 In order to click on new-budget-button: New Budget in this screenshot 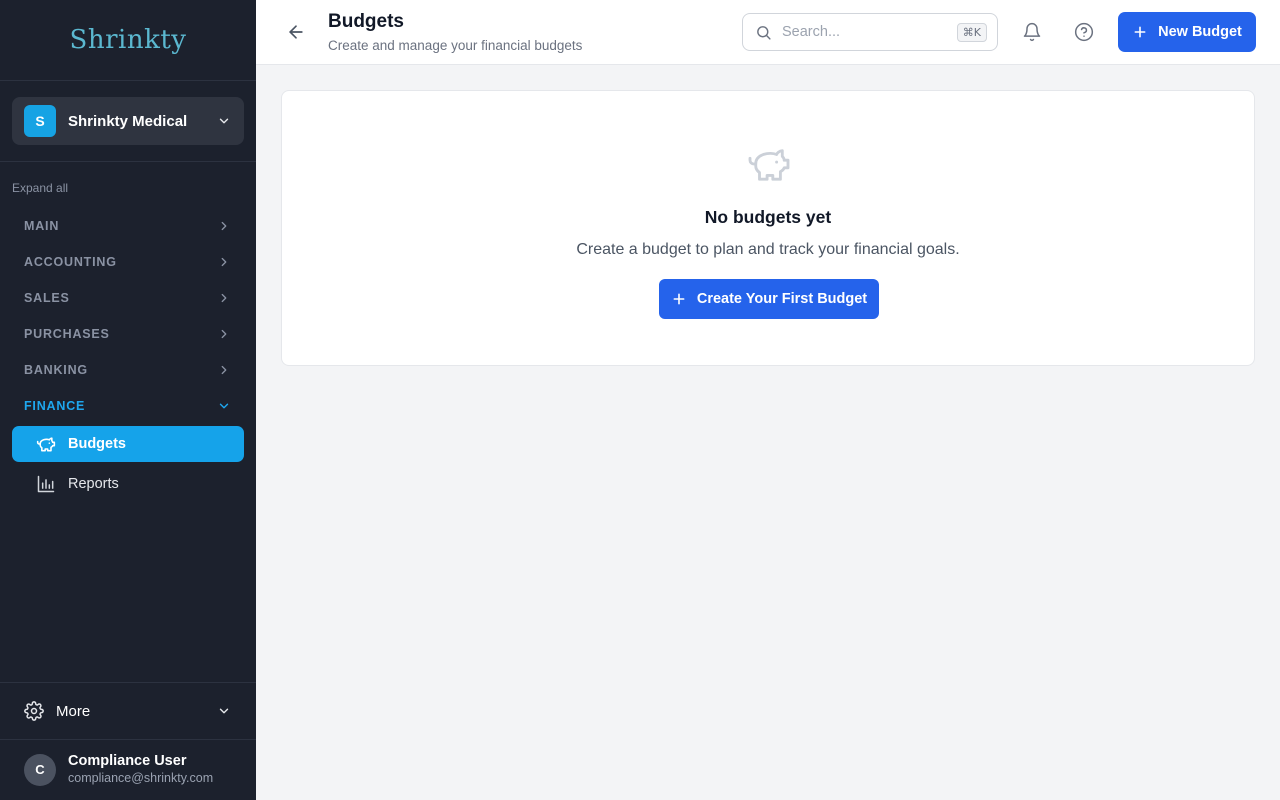, I will do `click(1187, 32)`.